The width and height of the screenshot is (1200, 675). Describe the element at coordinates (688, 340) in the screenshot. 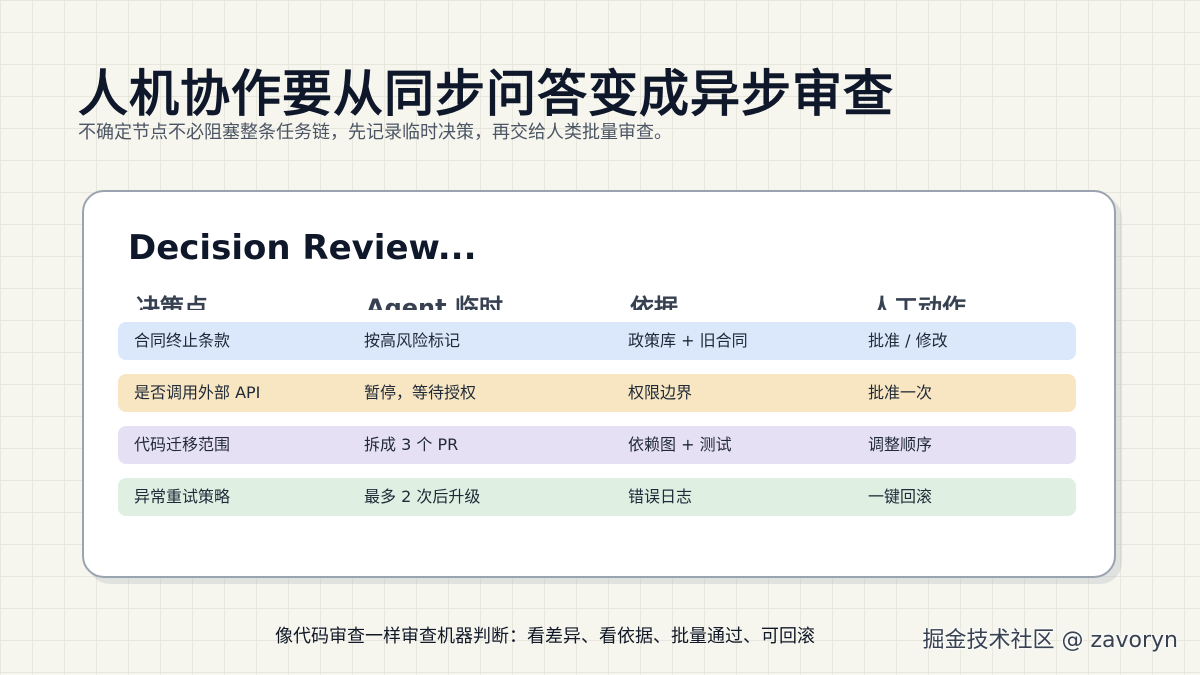

I see `cell-basis: 政策库 + 旧合同` at that location.